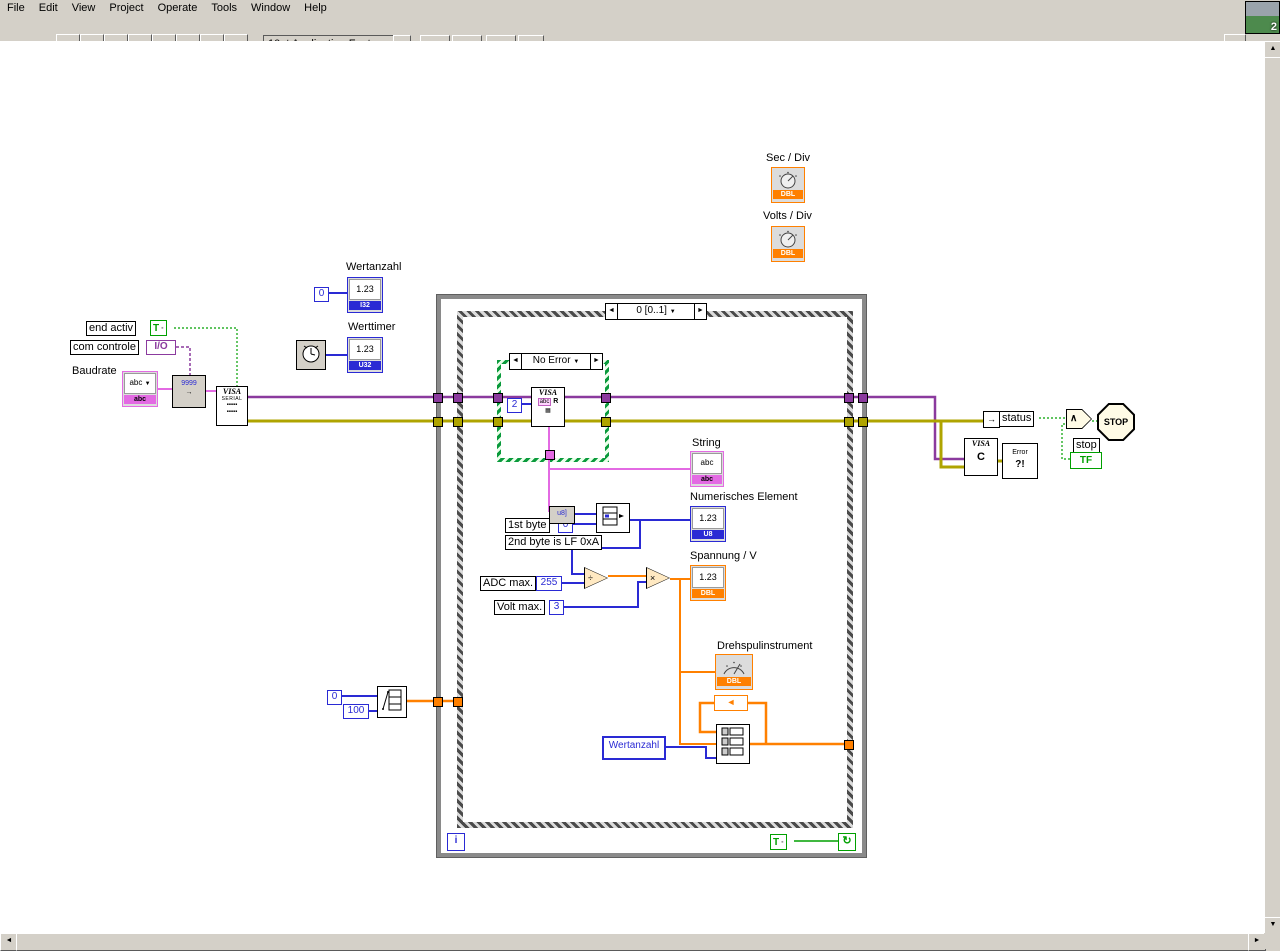 This screenshot has width=1280, height=951. I want to click on feedback-node: ◄, so click(731, 703).